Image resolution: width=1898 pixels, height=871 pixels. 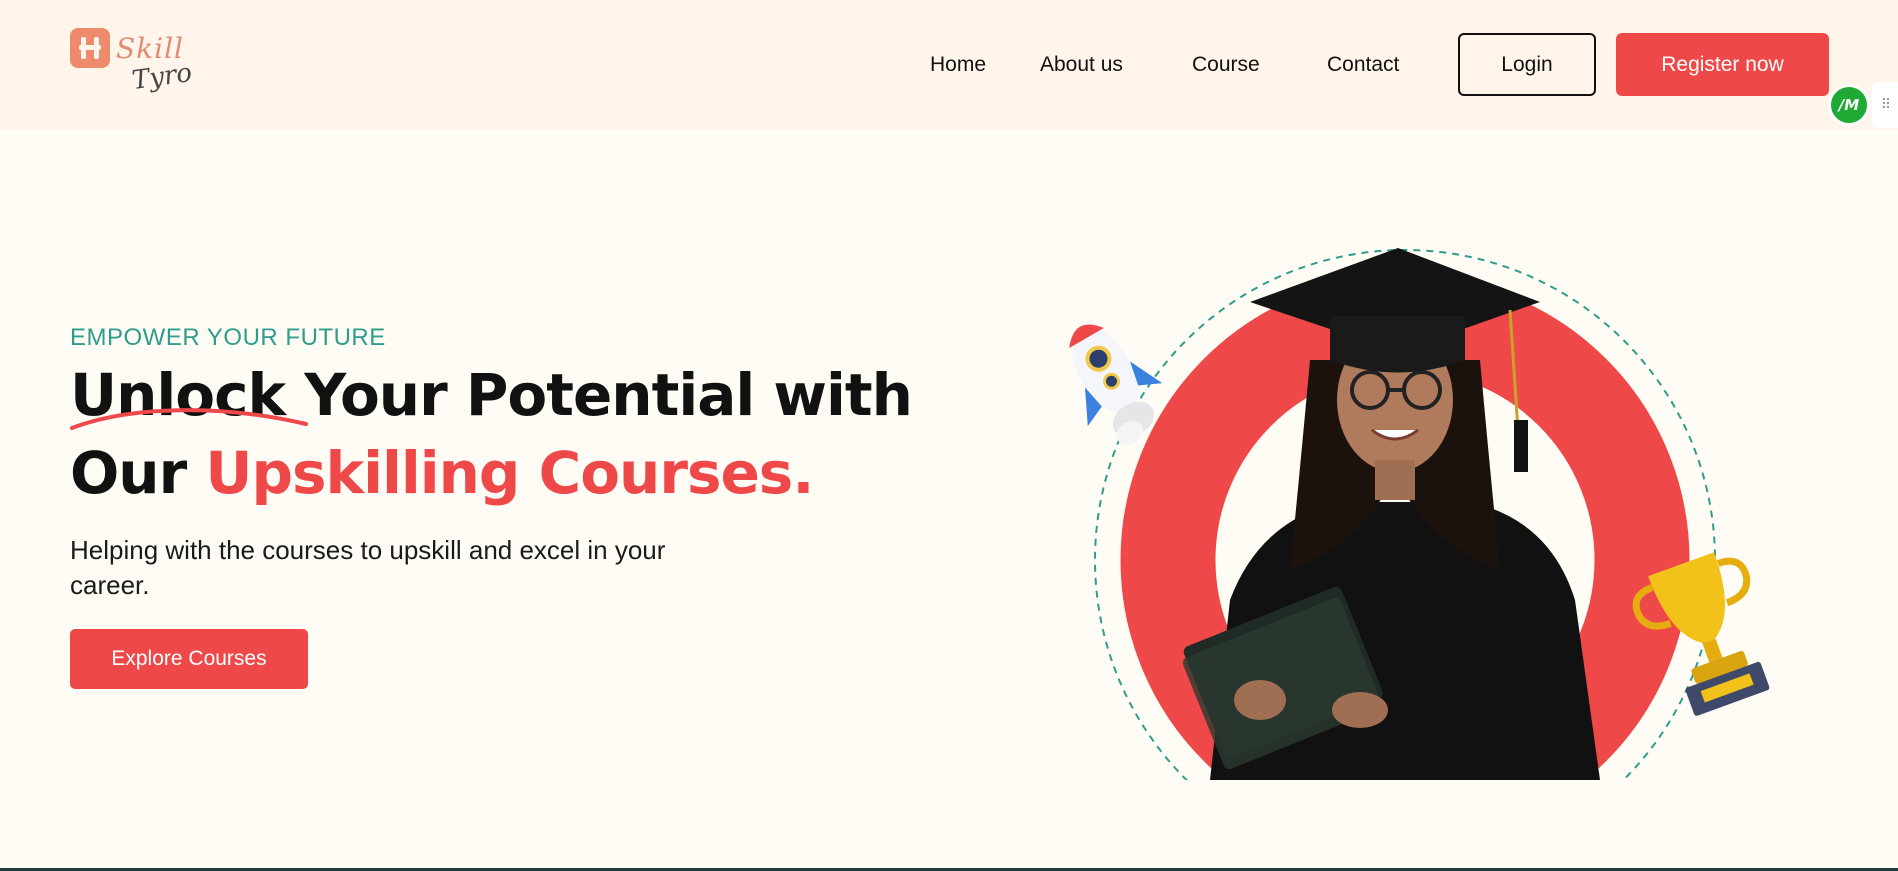 What do you see at coordinates (189, 395) in the screenshot?
I see `headline-unlock-word: Unlock` at bounding box center [189, 395].